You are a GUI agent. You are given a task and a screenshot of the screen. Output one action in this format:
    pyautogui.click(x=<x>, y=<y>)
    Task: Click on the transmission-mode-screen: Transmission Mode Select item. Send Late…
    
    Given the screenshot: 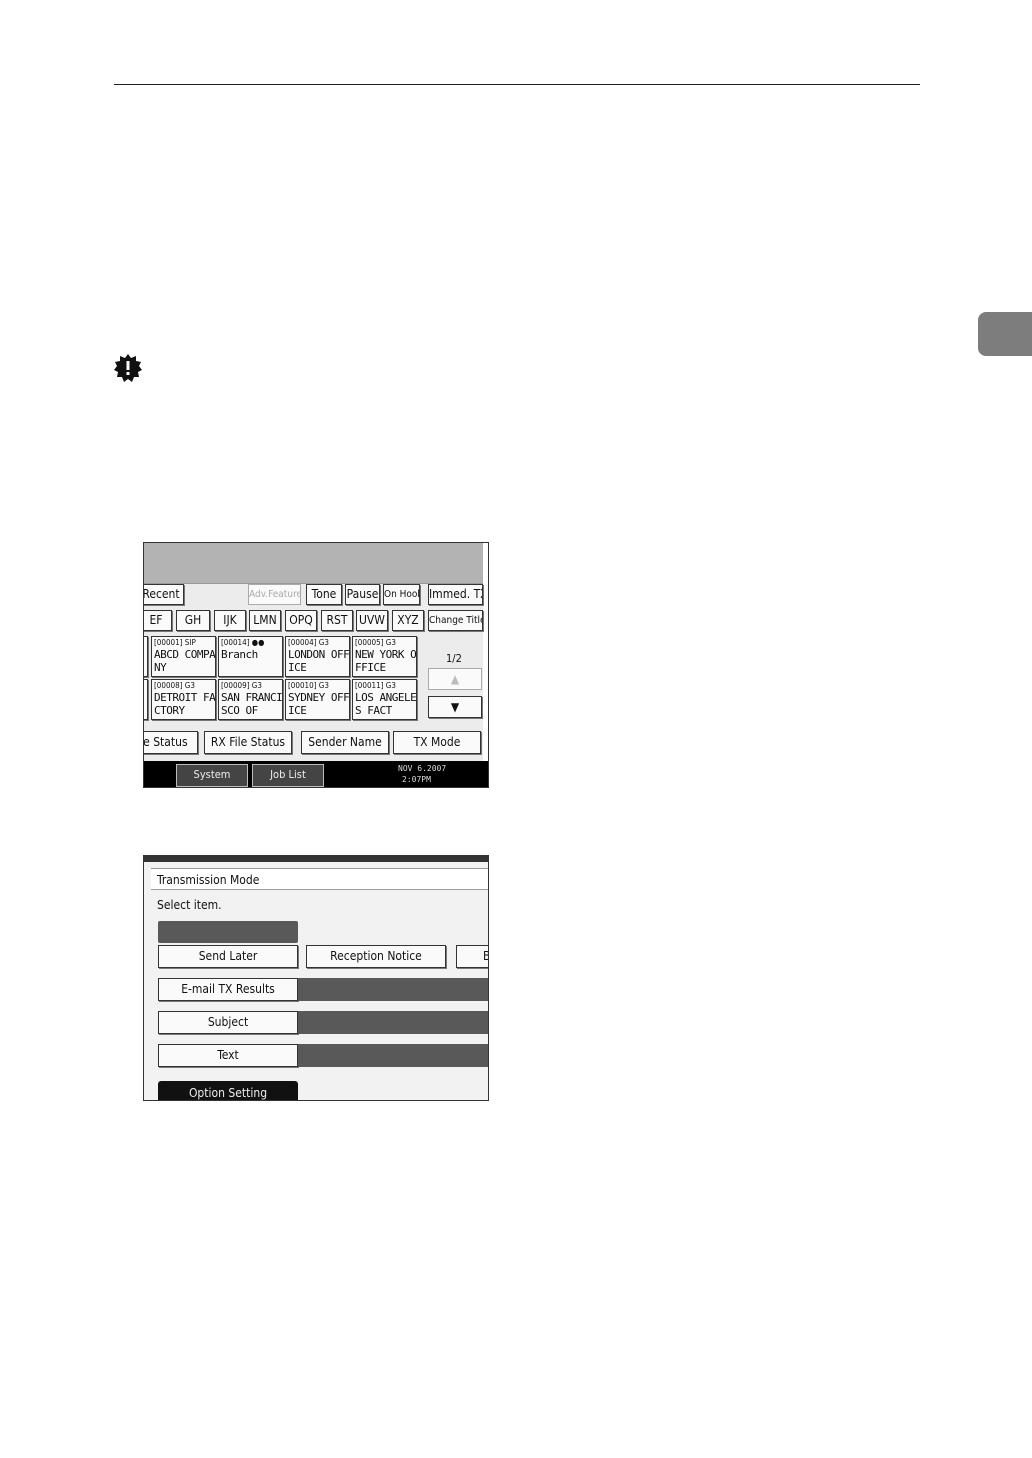 What is the action you would take?
    pyautogui.click(x=316, y=978)
    